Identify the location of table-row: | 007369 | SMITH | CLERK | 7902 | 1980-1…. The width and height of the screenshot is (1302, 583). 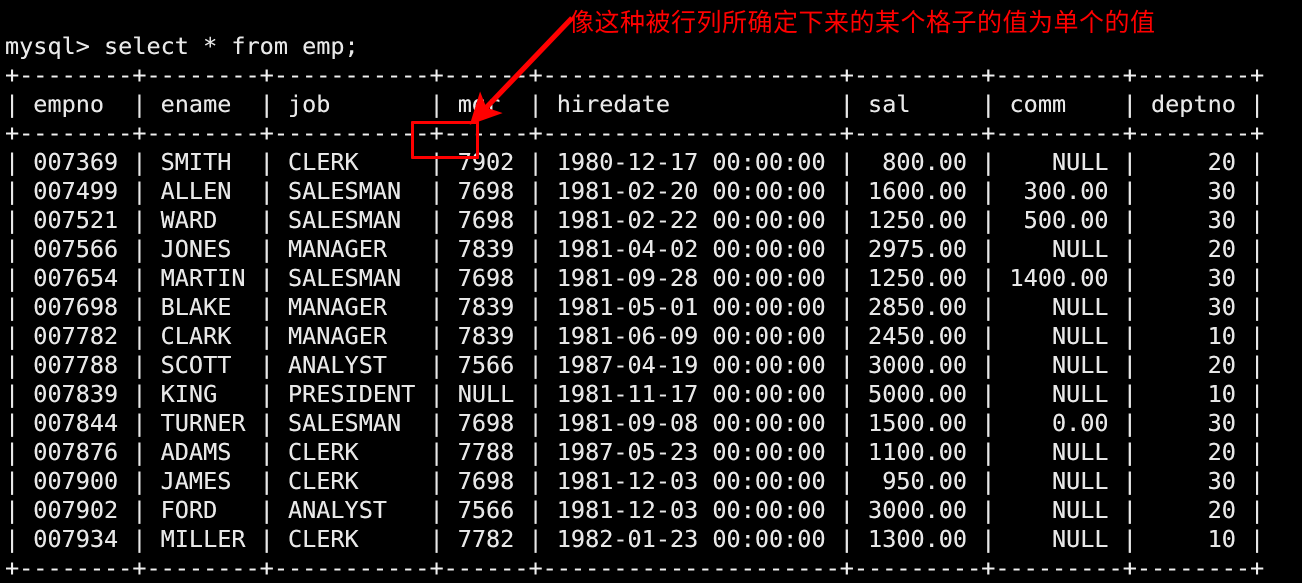
(635, 161).